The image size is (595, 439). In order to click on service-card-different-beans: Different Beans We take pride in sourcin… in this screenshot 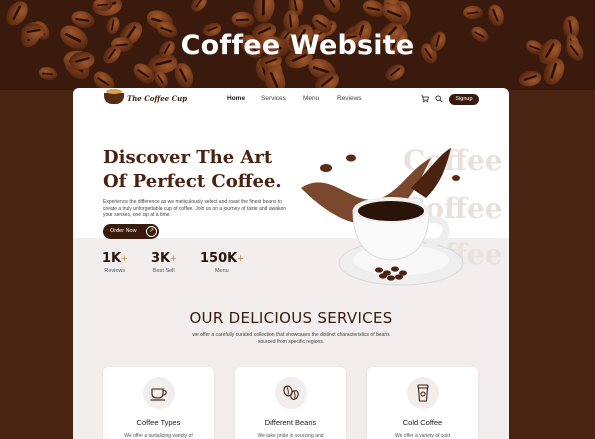, I will do `click(290, 403)`.